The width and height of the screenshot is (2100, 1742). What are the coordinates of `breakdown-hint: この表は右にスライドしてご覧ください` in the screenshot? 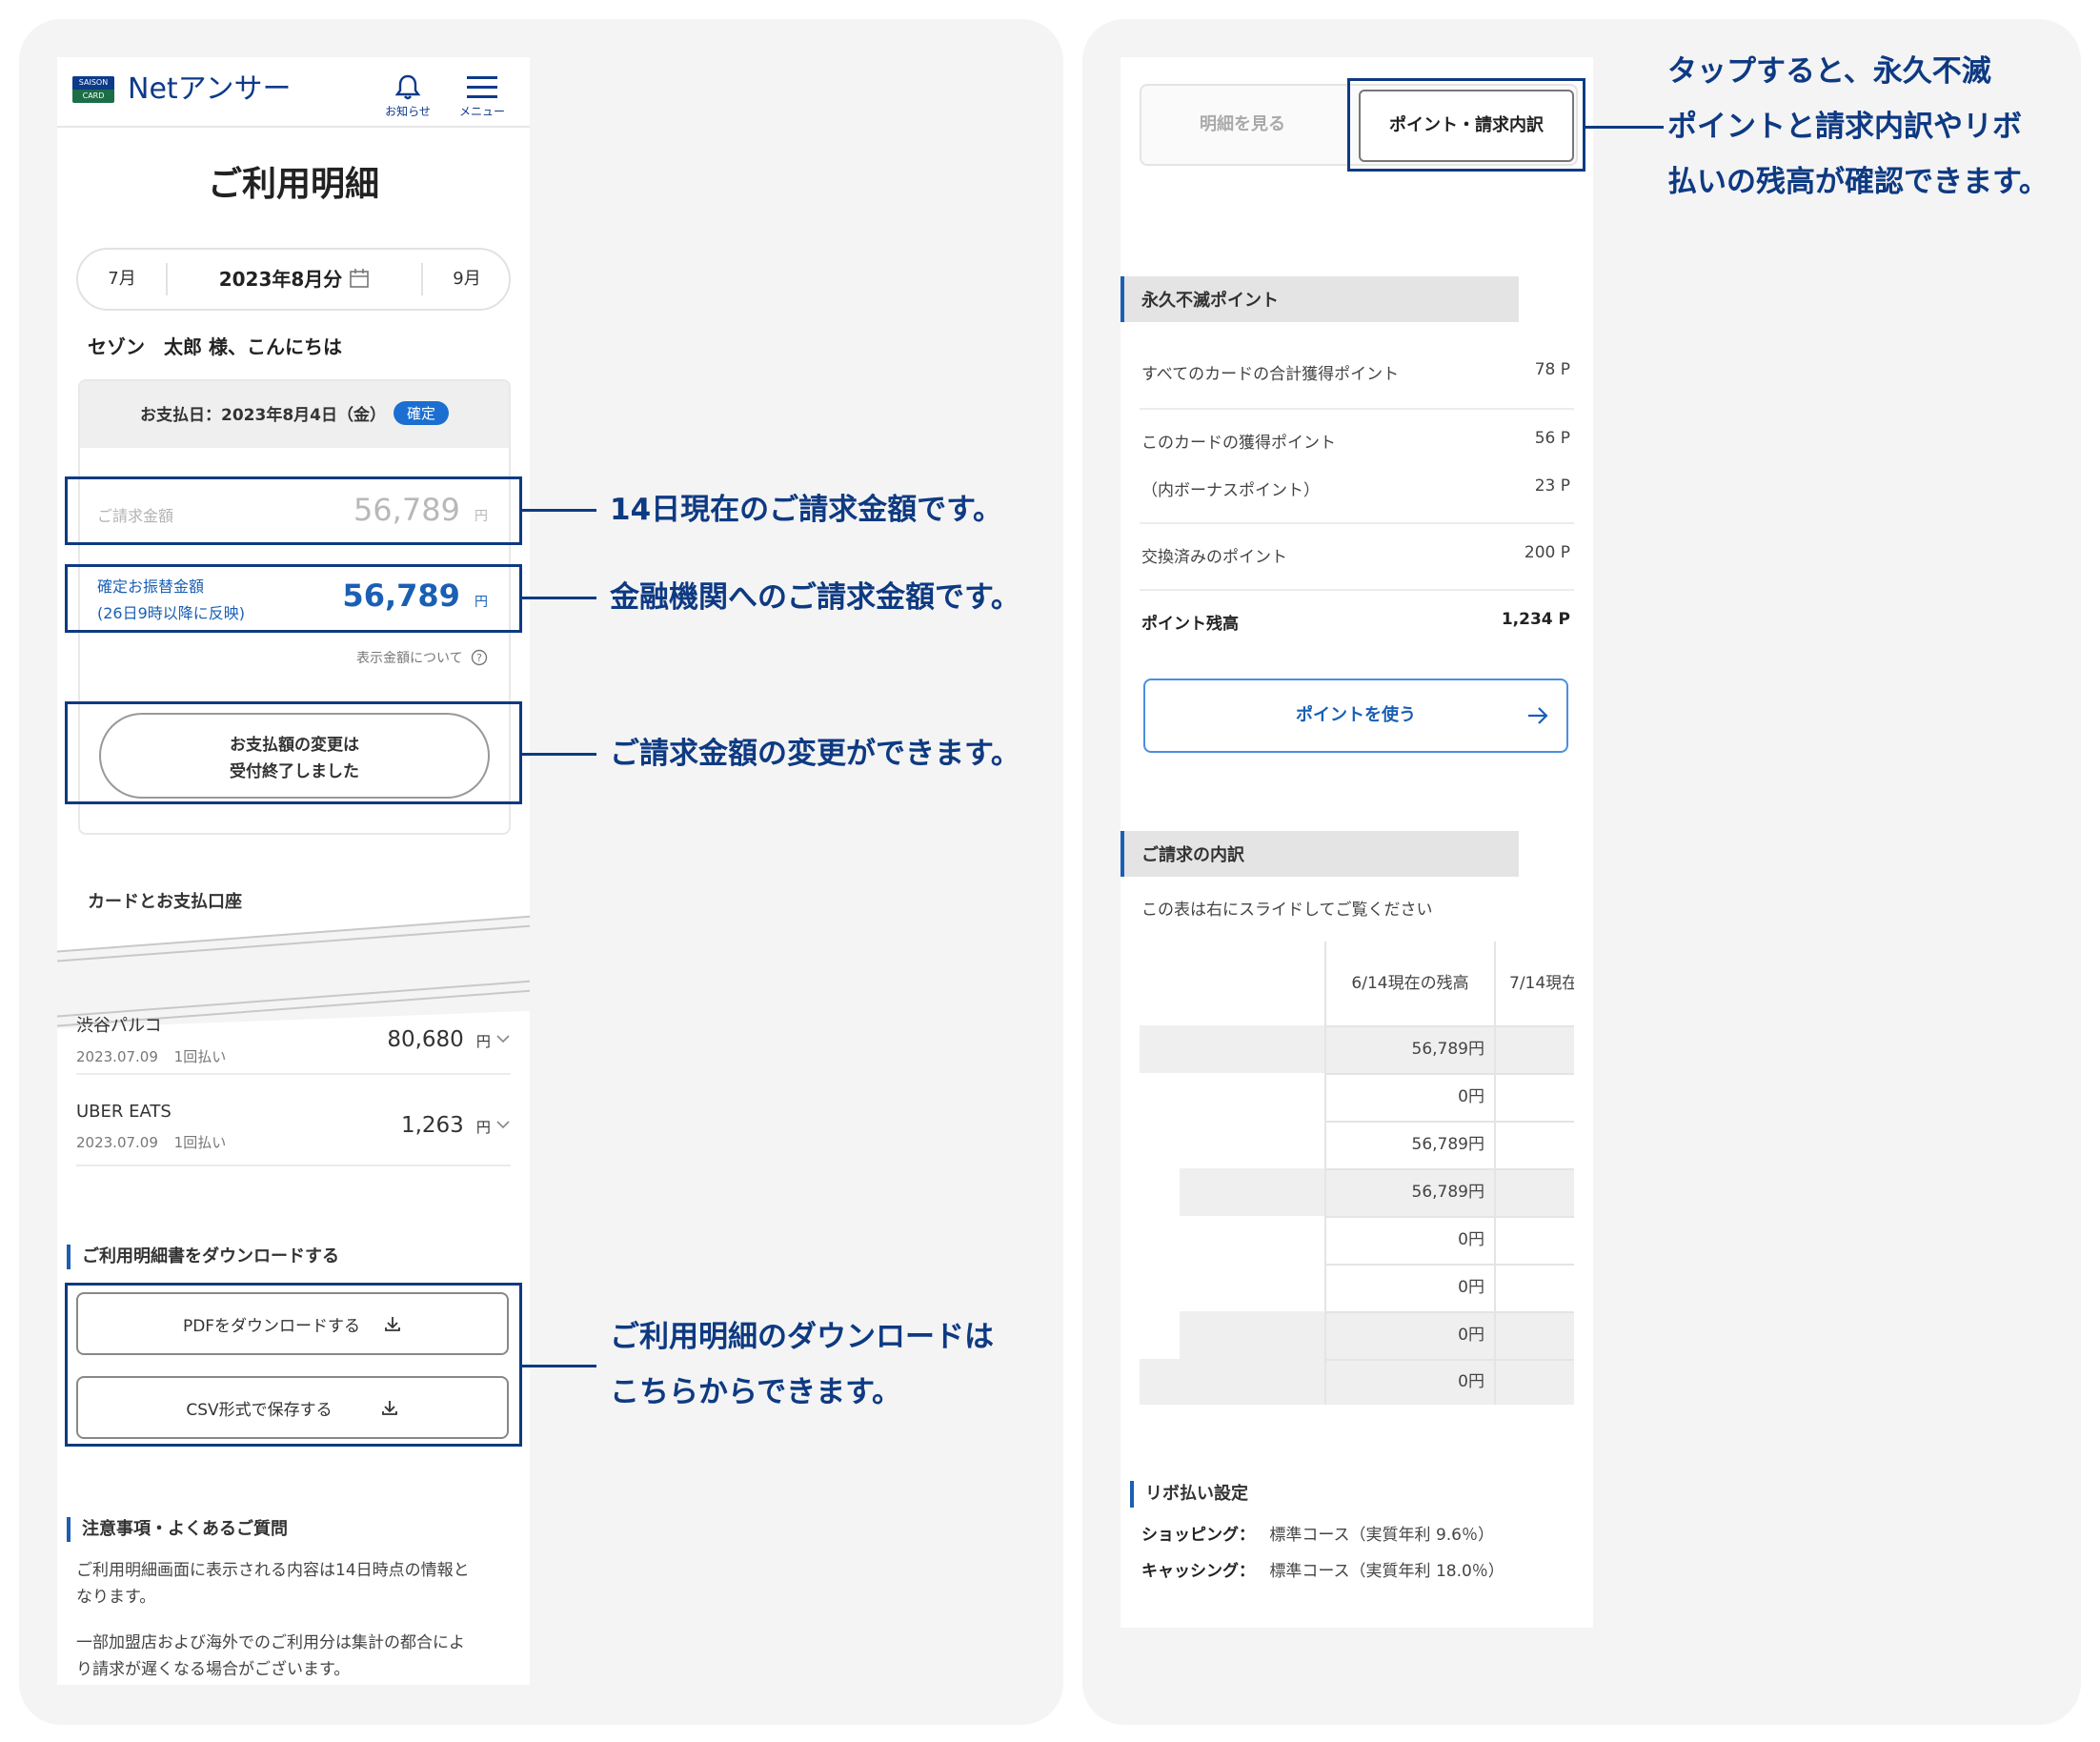 It's located at (1287, 911).